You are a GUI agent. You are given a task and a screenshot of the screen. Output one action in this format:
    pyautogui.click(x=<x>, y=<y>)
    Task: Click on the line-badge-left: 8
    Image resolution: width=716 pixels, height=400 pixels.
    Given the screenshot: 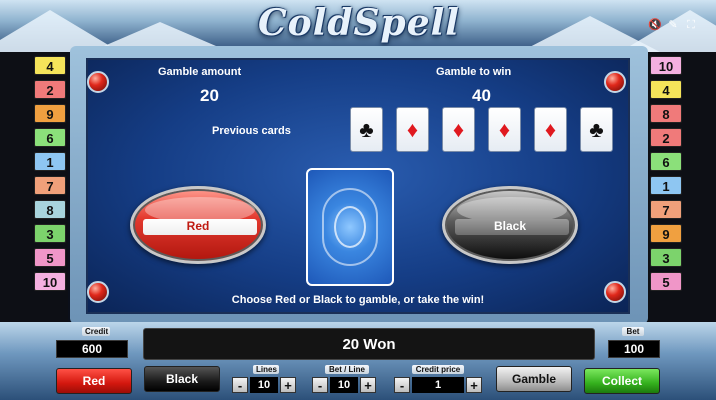 What is the action you would take?
    pyautogui.click(x=50, y=209)
    